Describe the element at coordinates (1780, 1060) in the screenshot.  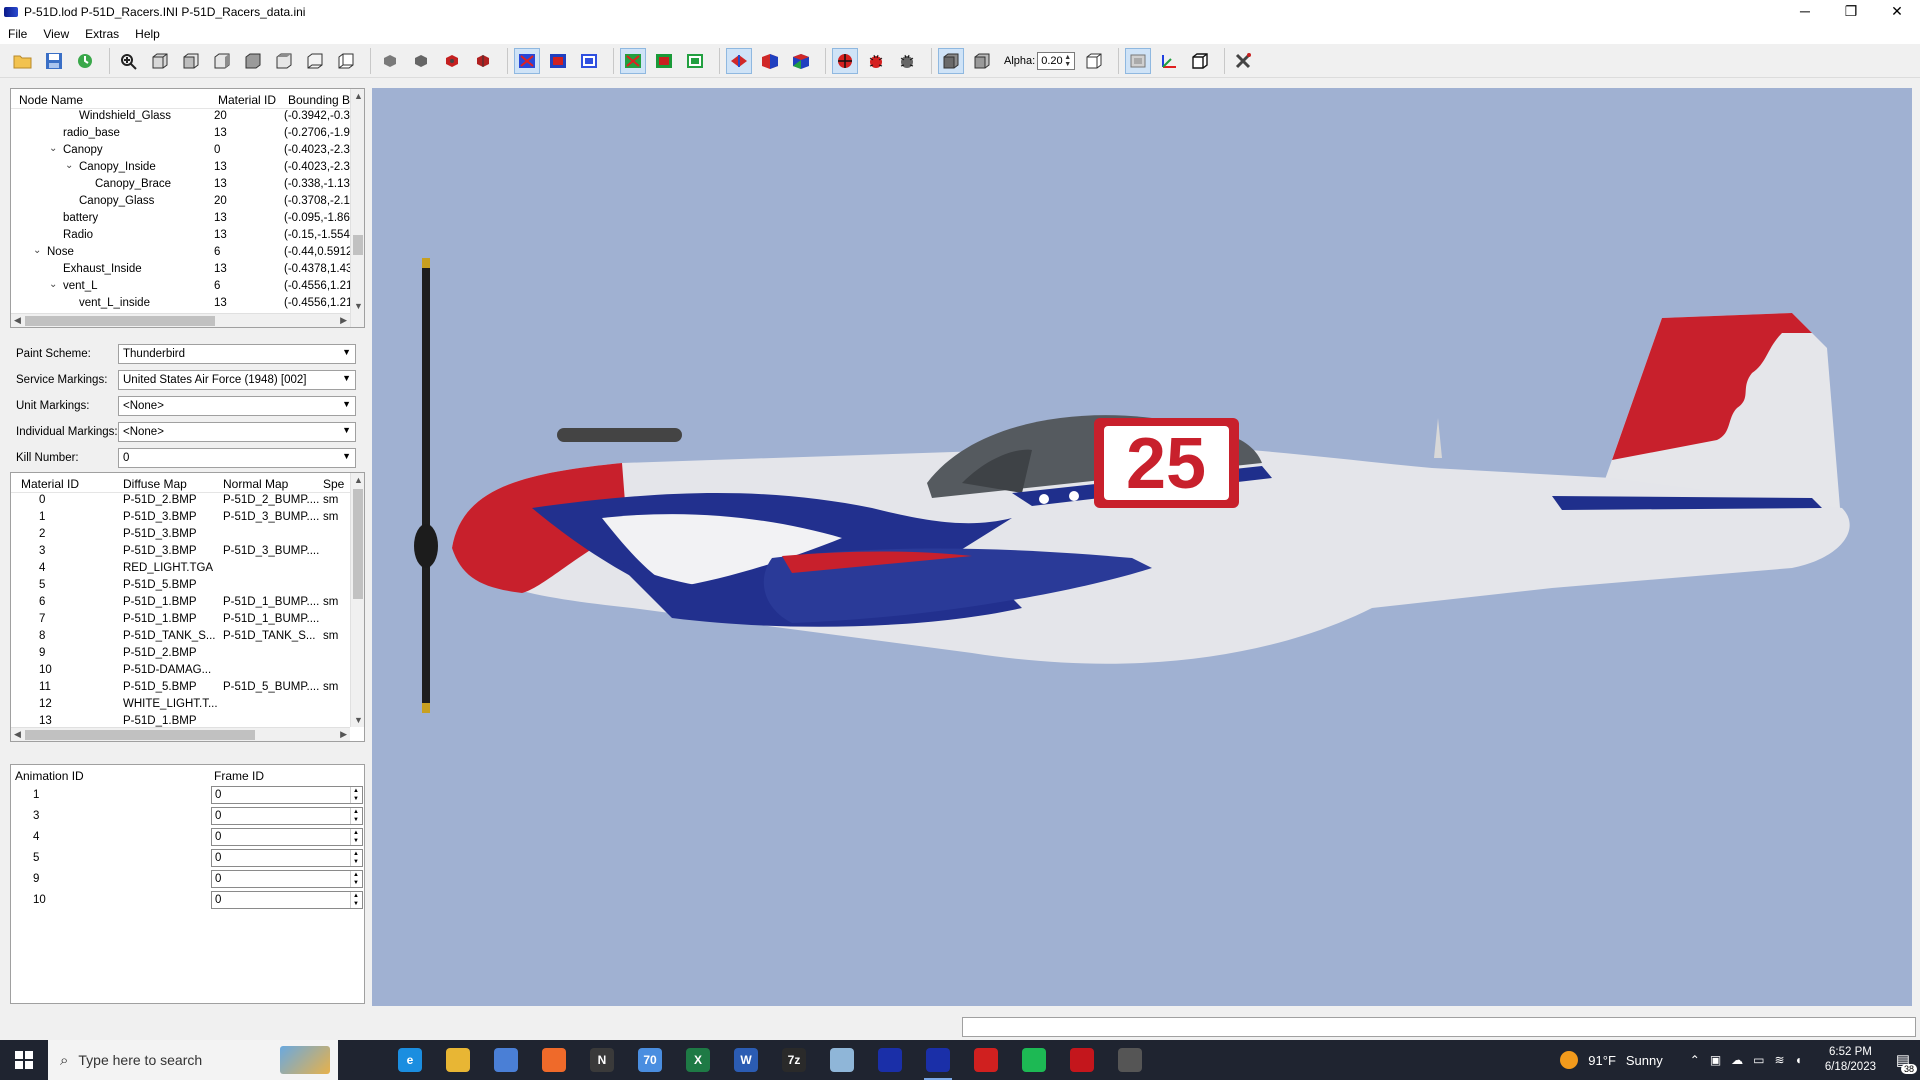
I see `wifi-icon: ≋` at that location.